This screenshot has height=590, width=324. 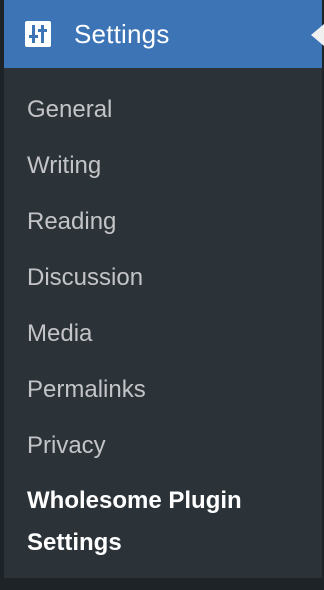 What do you see at coordinates (163, 166) in the screenshot?
I see `submenu-item-writing: Writing` at bounding box center [163, 166].